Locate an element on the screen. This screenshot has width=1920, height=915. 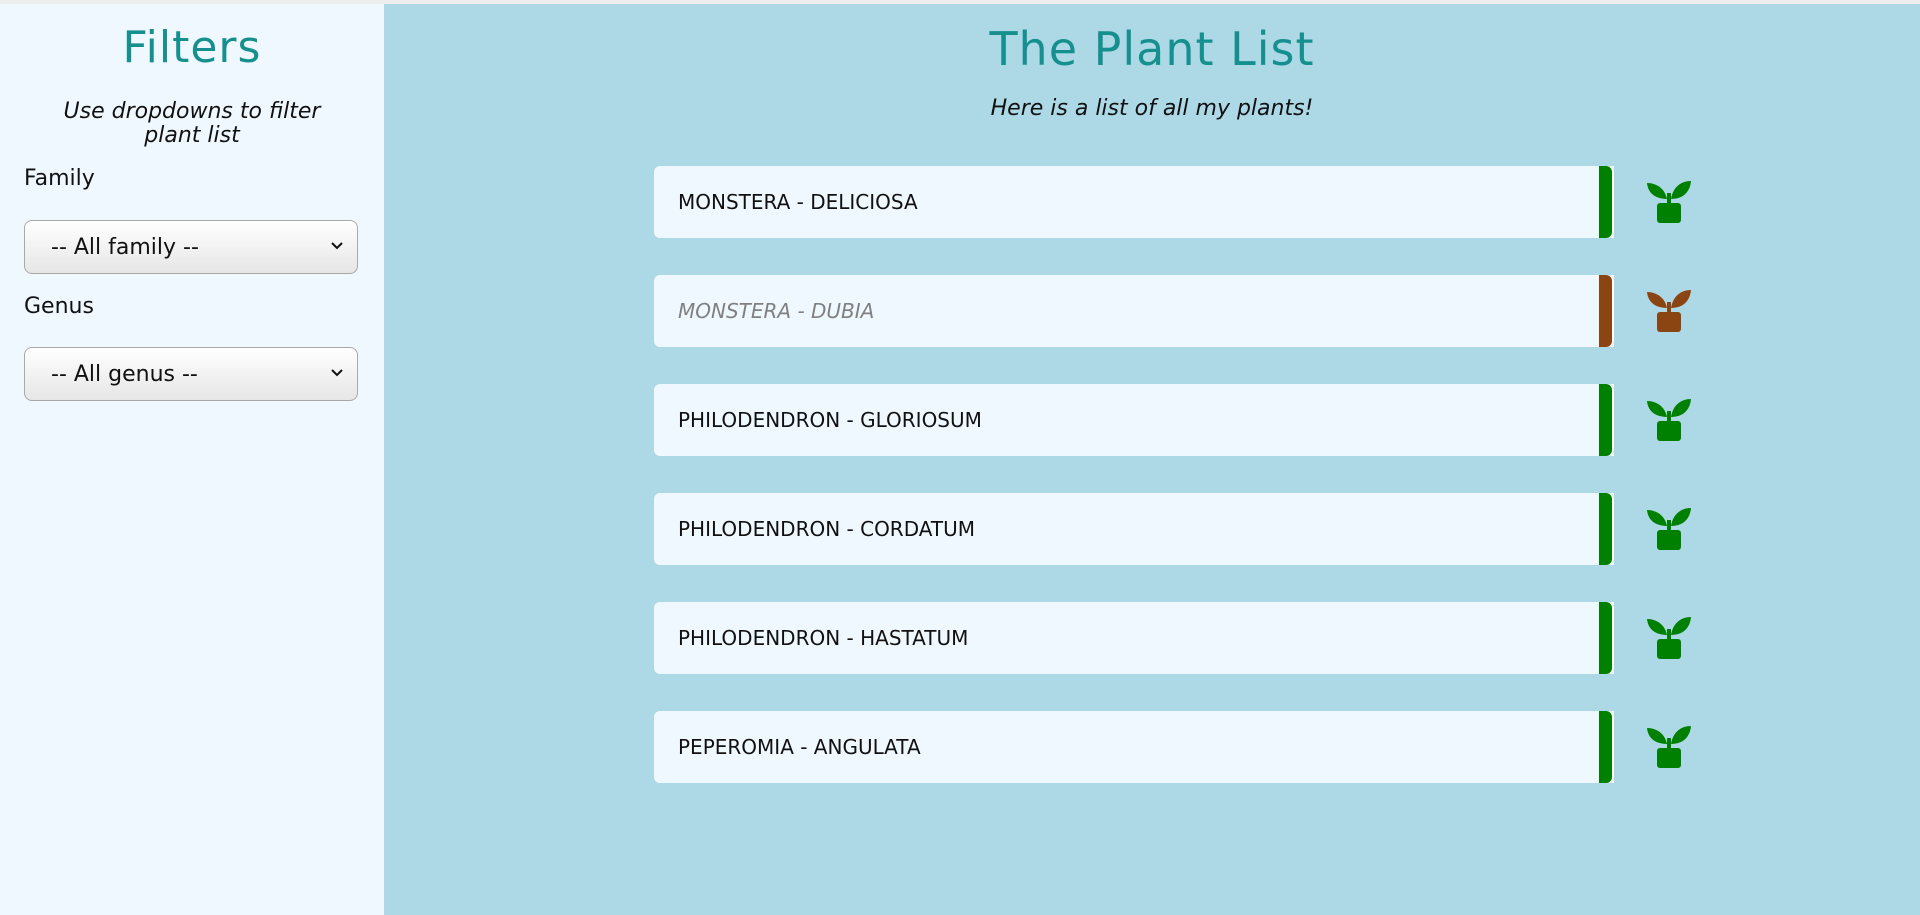
plant-item: PHILODENDRON - CORDATUM is located at coordinates (1172, 530).